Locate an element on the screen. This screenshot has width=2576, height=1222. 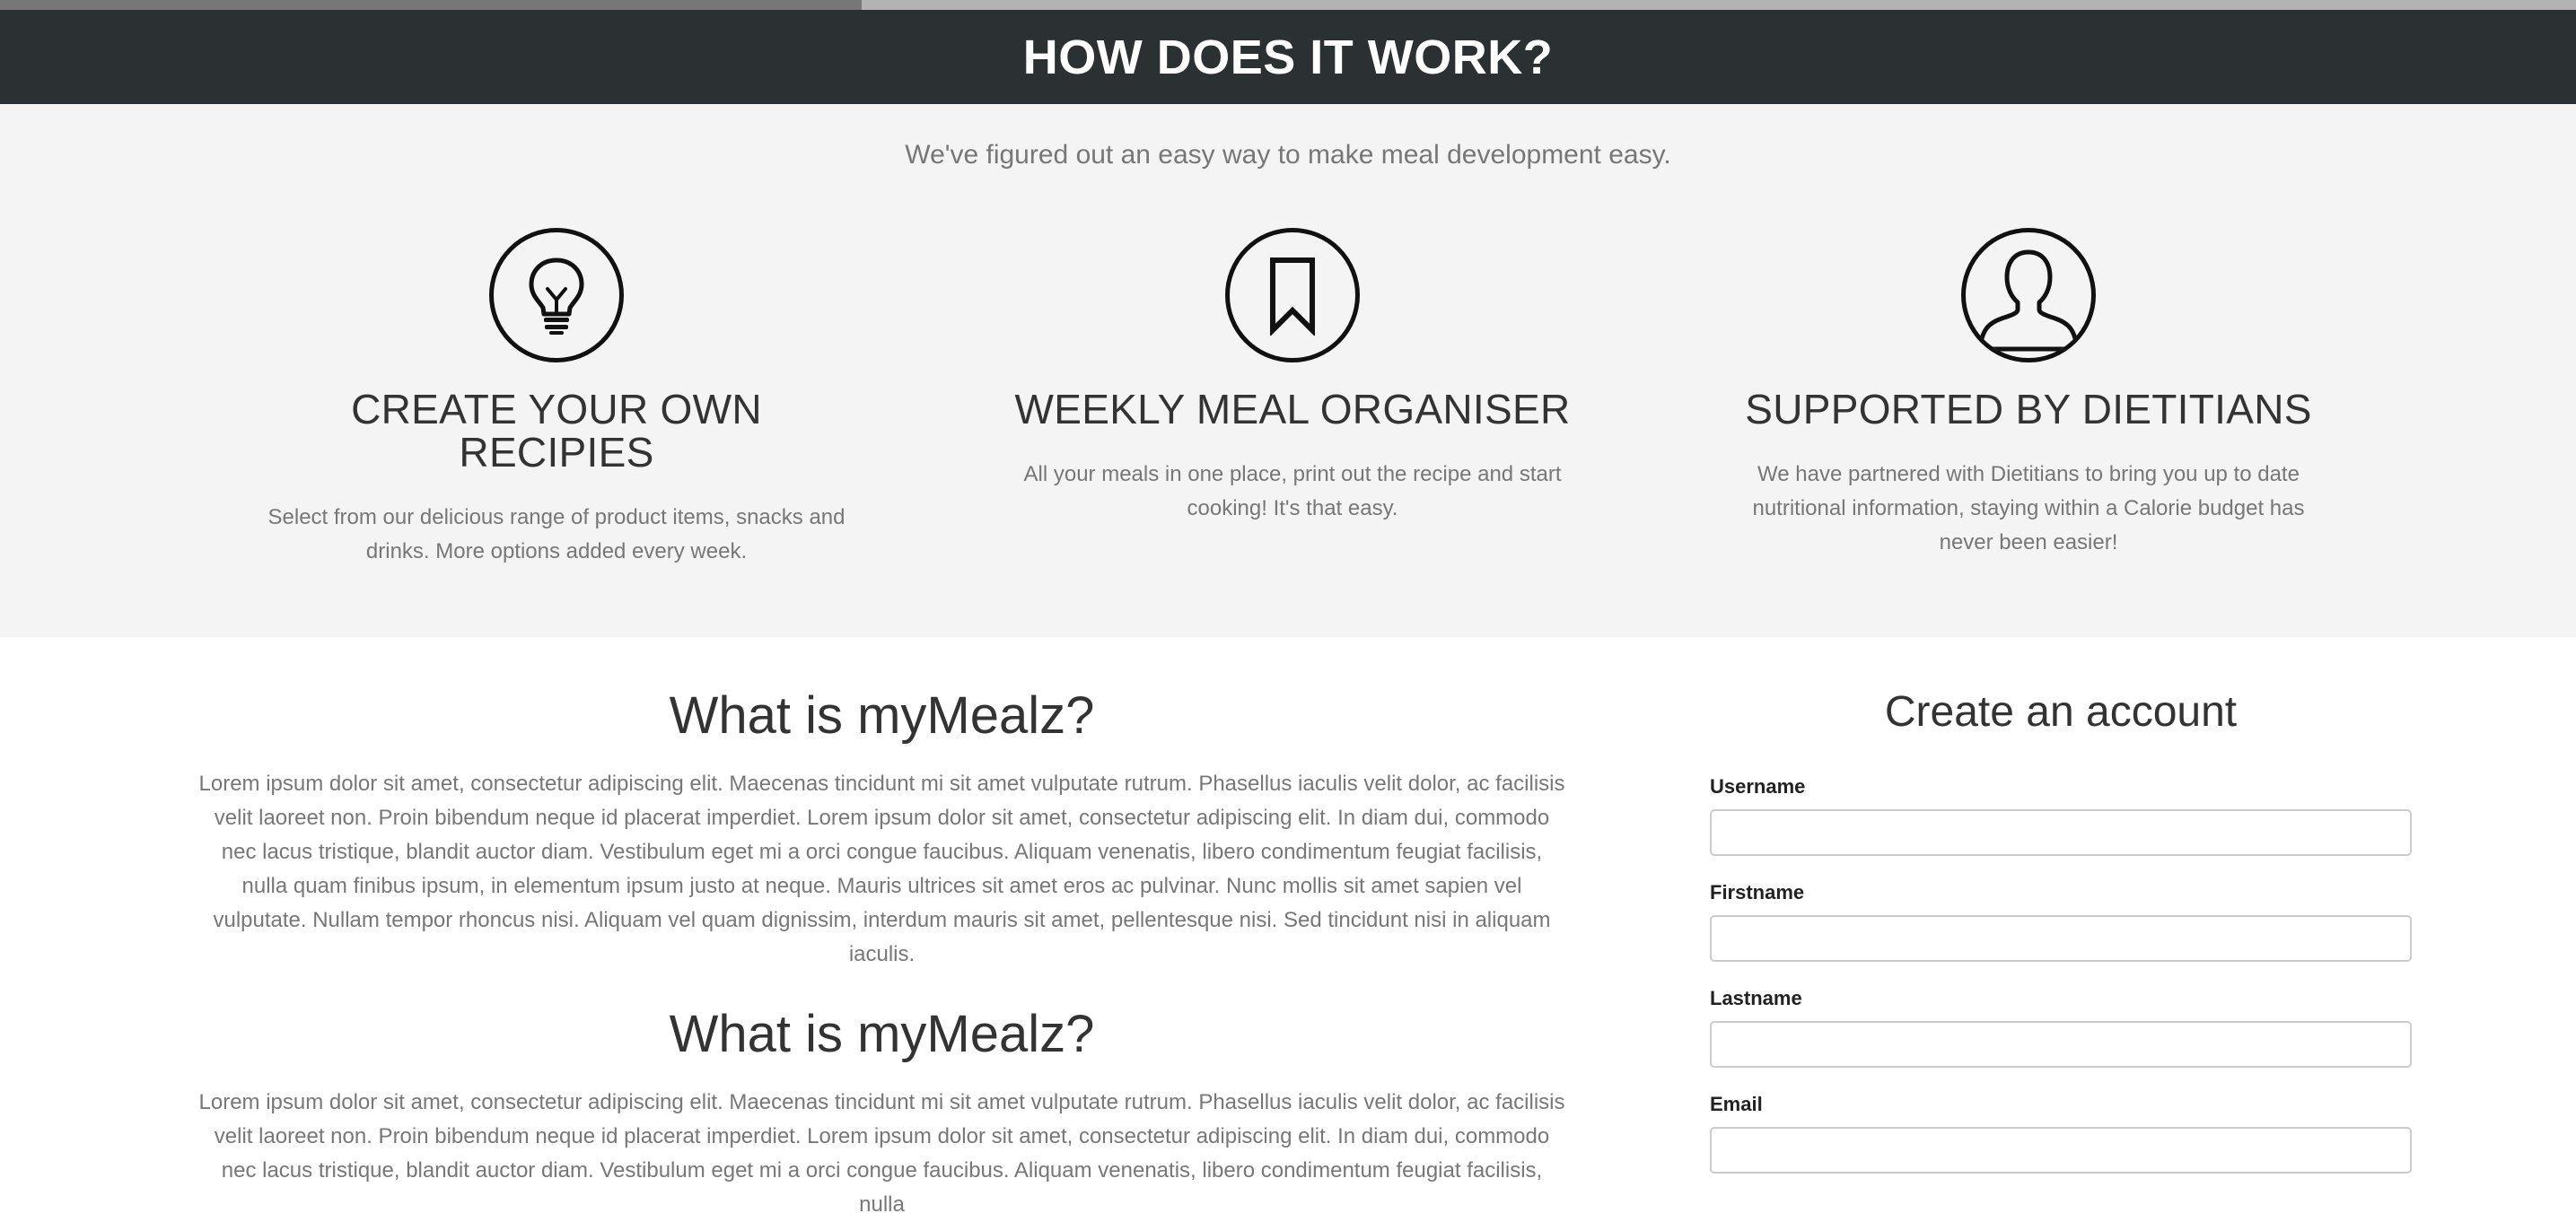
feature-title: SUPPORTED BY DIETITIANS is located at coordinates (2028, 409).